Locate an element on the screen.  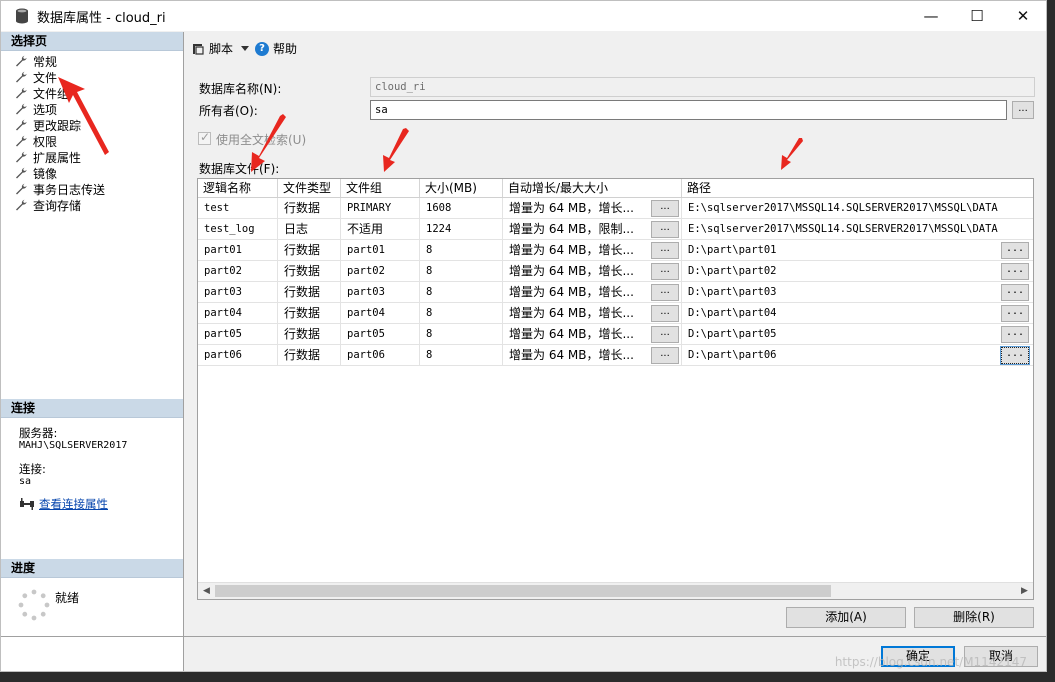
connection-section: 连接 服务器: MAHJ\SQLSERVER2017 连接: sa 查看连接属性 is located at coordinates (92, 455).